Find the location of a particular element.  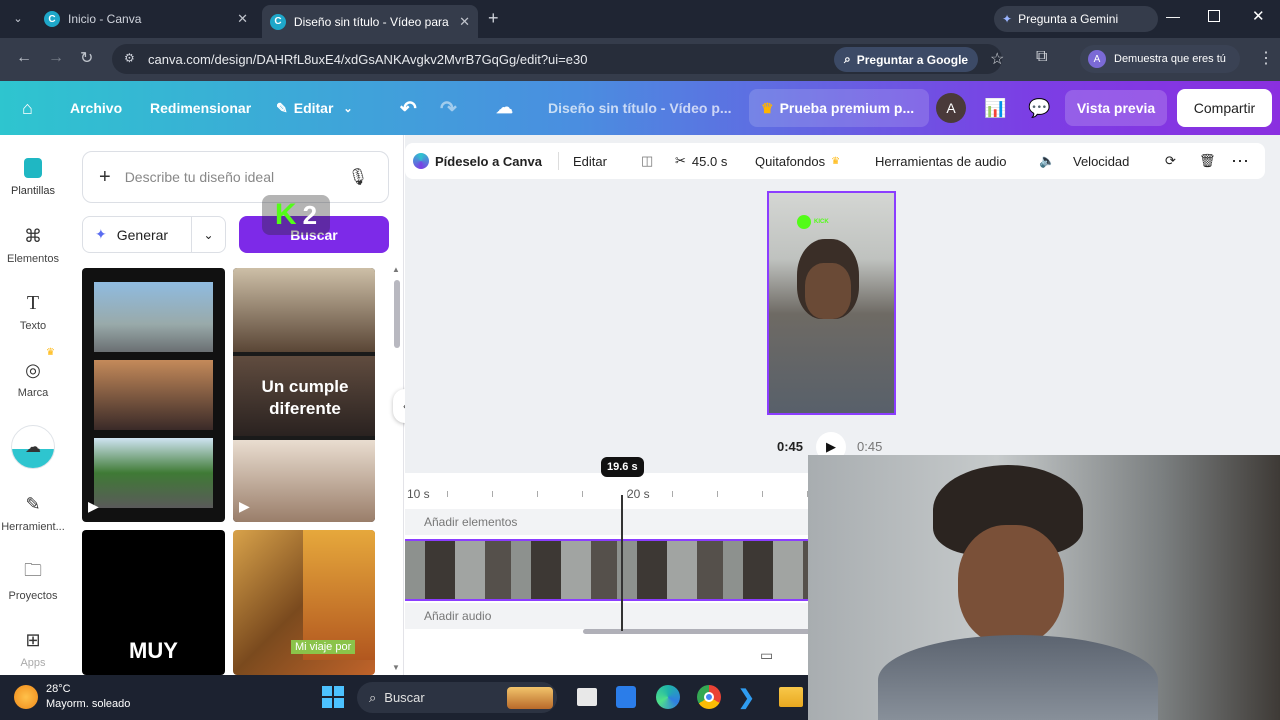

comments-icon: 💬 is located at coordinates (1039, 108).